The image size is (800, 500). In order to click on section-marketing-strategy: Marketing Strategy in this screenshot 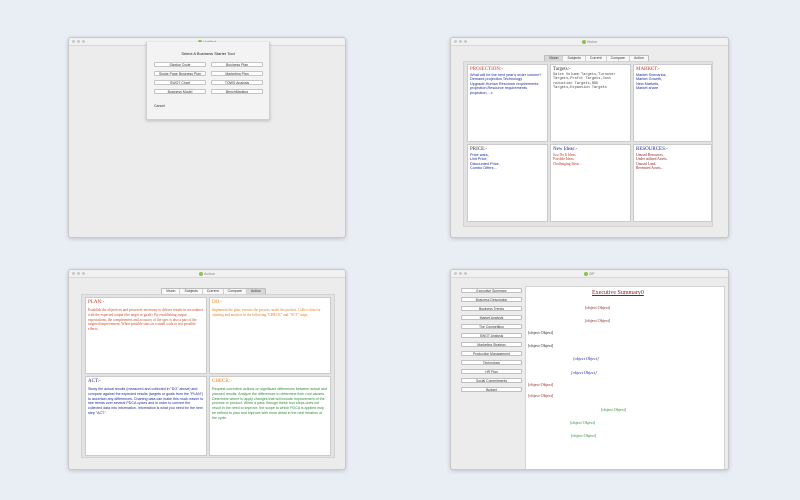, I will do `click(491, 344)`.